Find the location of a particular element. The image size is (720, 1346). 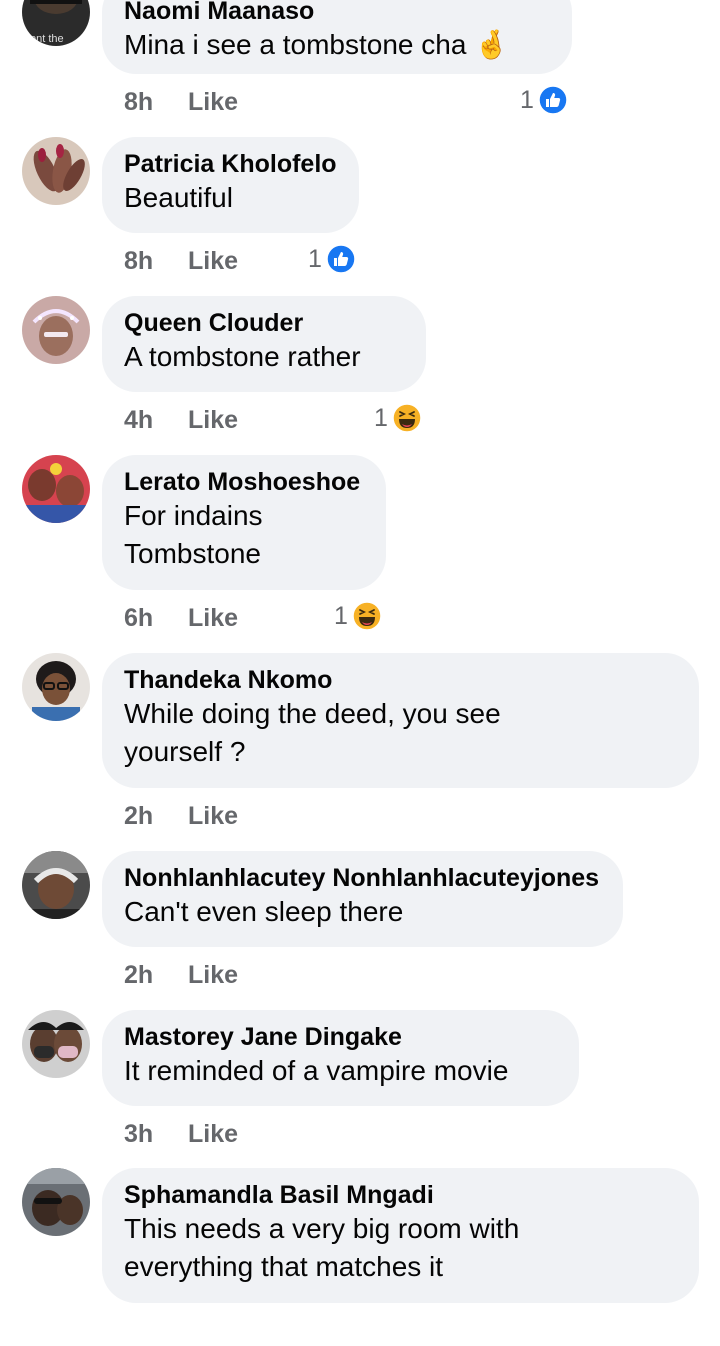

comment-author: Nonhlanhlacutey Nonhlanhlacuteyjones is located at coordinates (362, 878).